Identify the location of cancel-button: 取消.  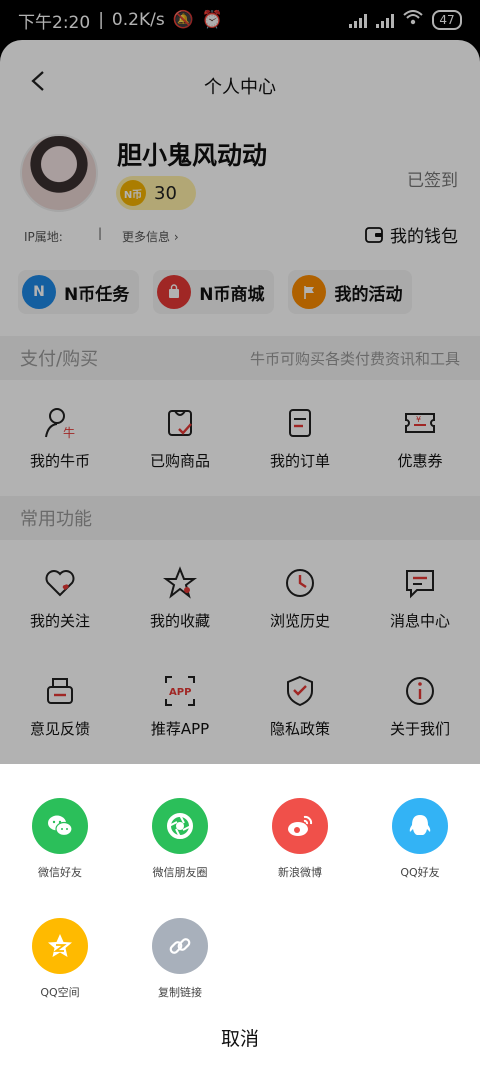
(240, 1037).